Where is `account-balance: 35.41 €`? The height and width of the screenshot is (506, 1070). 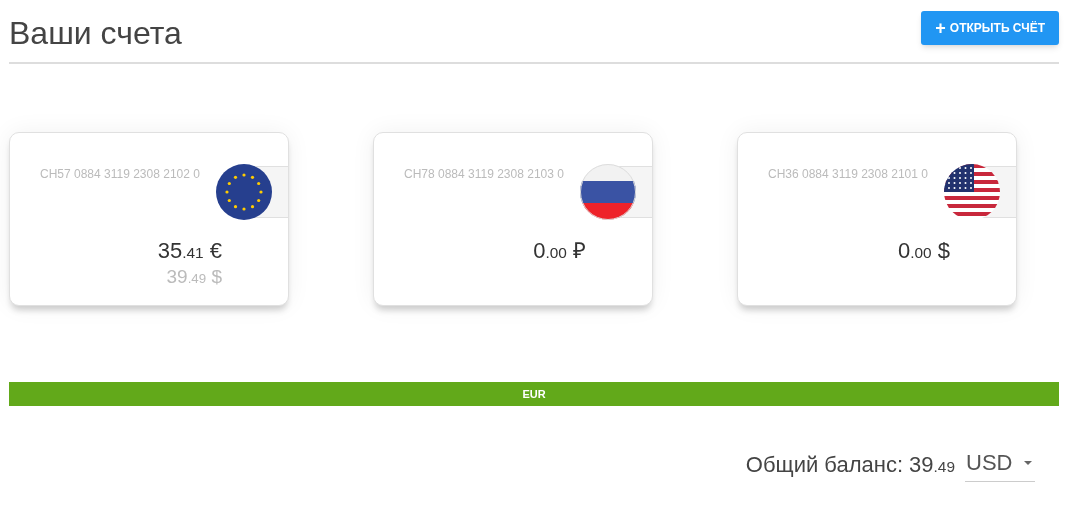
account-balance: 35.41 € is located at coordinates (189, 251).